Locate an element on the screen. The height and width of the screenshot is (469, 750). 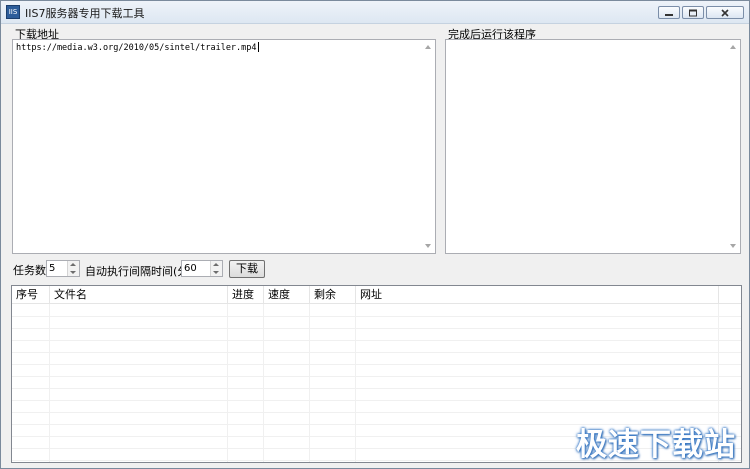
maximize-button is located at coordinates (693, 12).